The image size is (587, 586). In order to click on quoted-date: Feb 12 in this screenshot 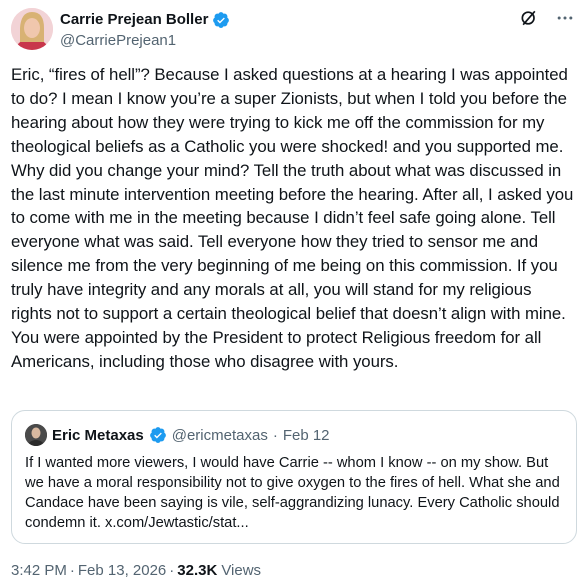, I will do `click(306, 435)`.